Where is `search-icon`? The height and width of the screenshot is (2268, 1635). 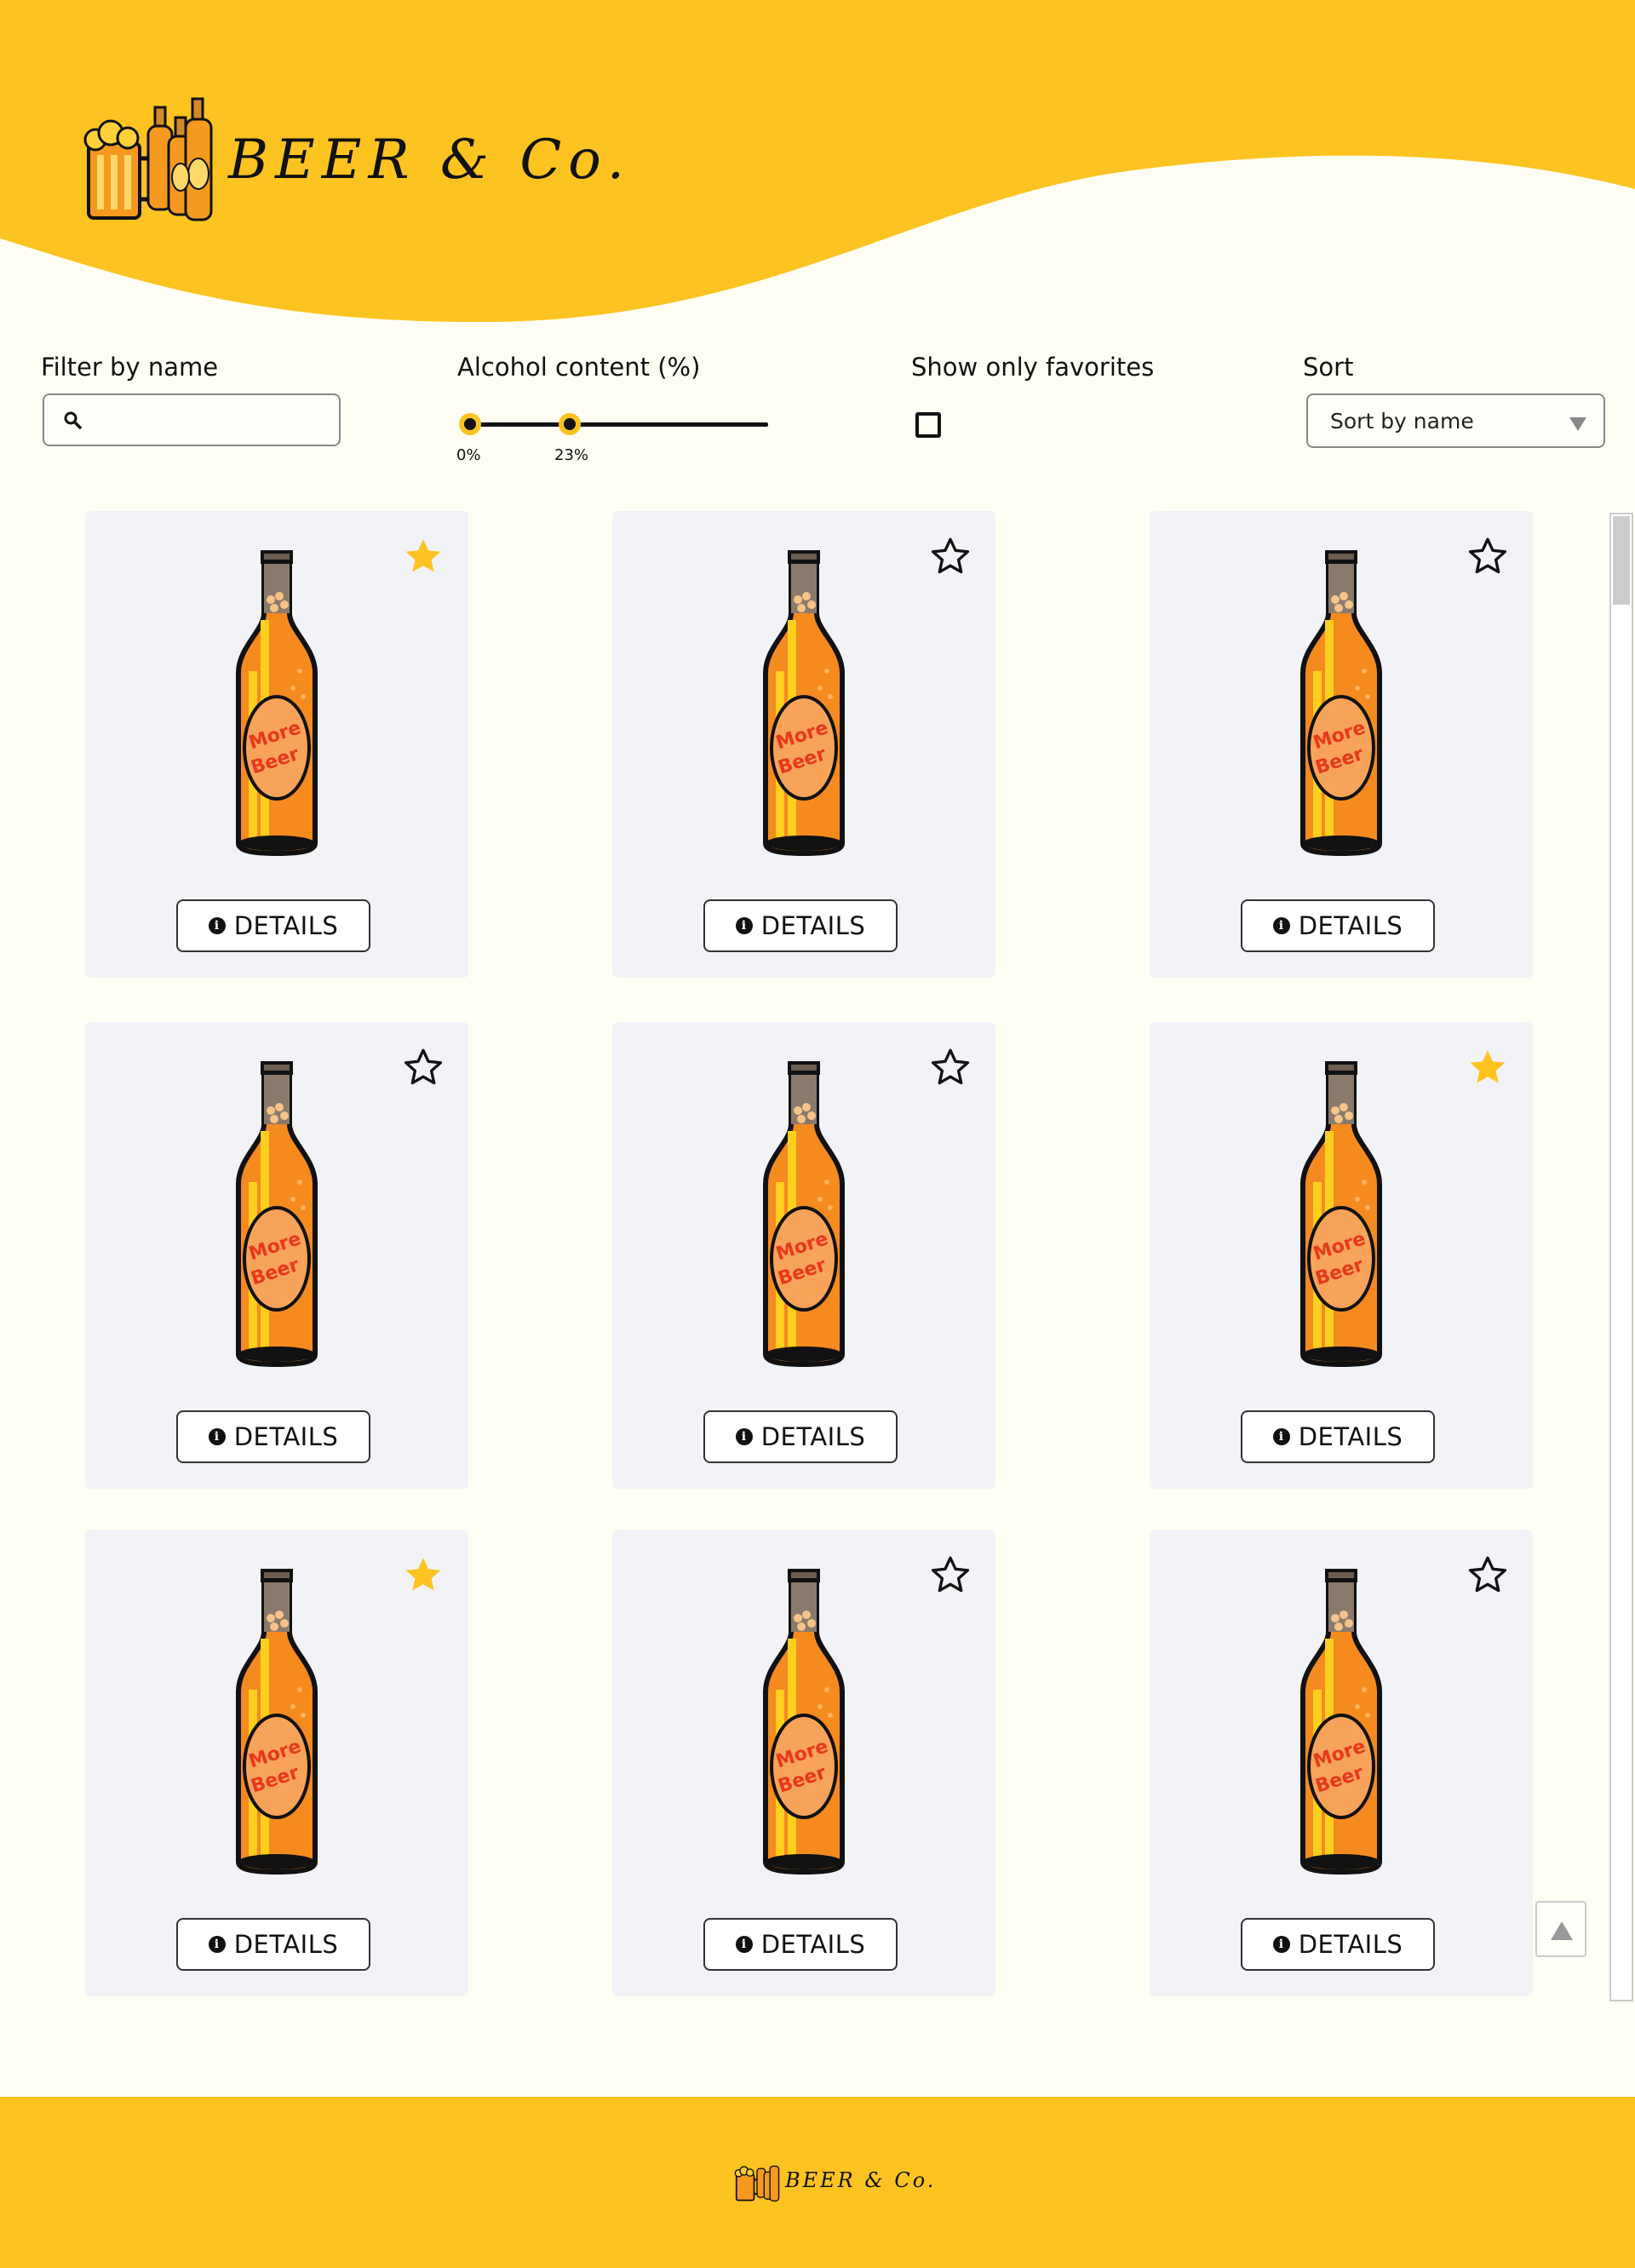
search-icon is located at coordinates (73, 420).